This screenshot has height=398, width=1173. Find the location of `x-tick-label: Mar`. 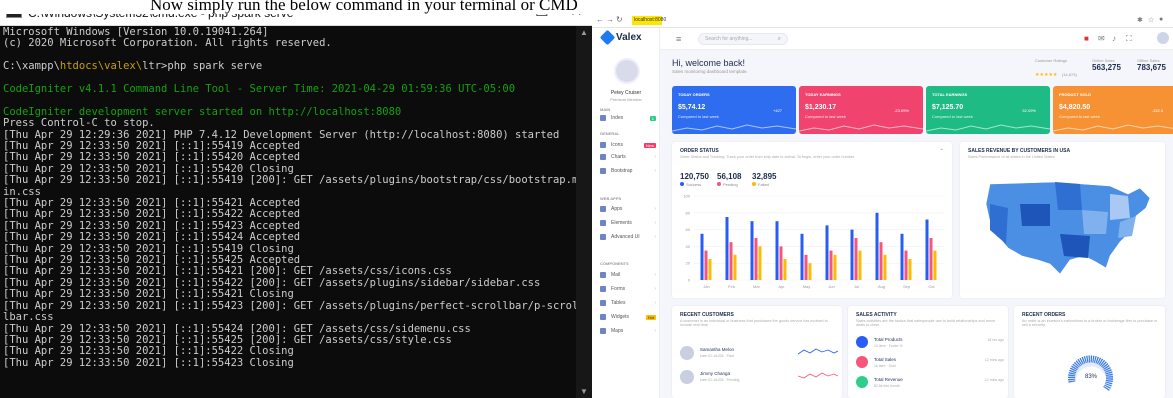

x-tick-label: Mar is located at coordinates (757, 286).